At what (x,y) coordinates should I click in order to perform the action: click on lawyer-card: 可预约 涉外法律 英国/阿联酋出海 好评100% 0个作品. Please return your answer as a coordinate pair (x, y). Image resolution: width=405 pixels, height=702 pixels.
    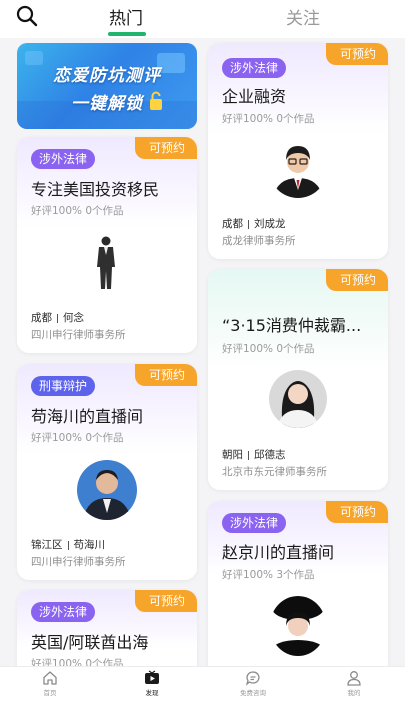
    Looking at the image, I should click on (107, 628).